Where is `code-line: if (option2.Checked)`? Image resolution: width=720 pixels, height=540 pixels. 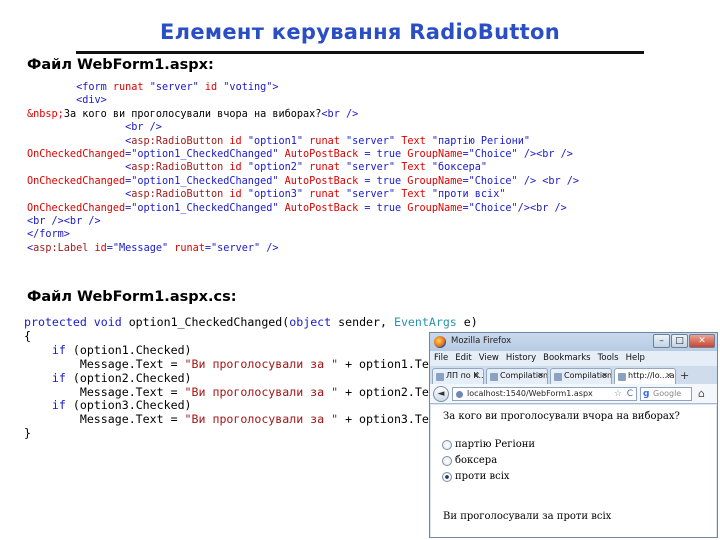
code-line: if (option2.Checked) is located at coordinates (251, 378).